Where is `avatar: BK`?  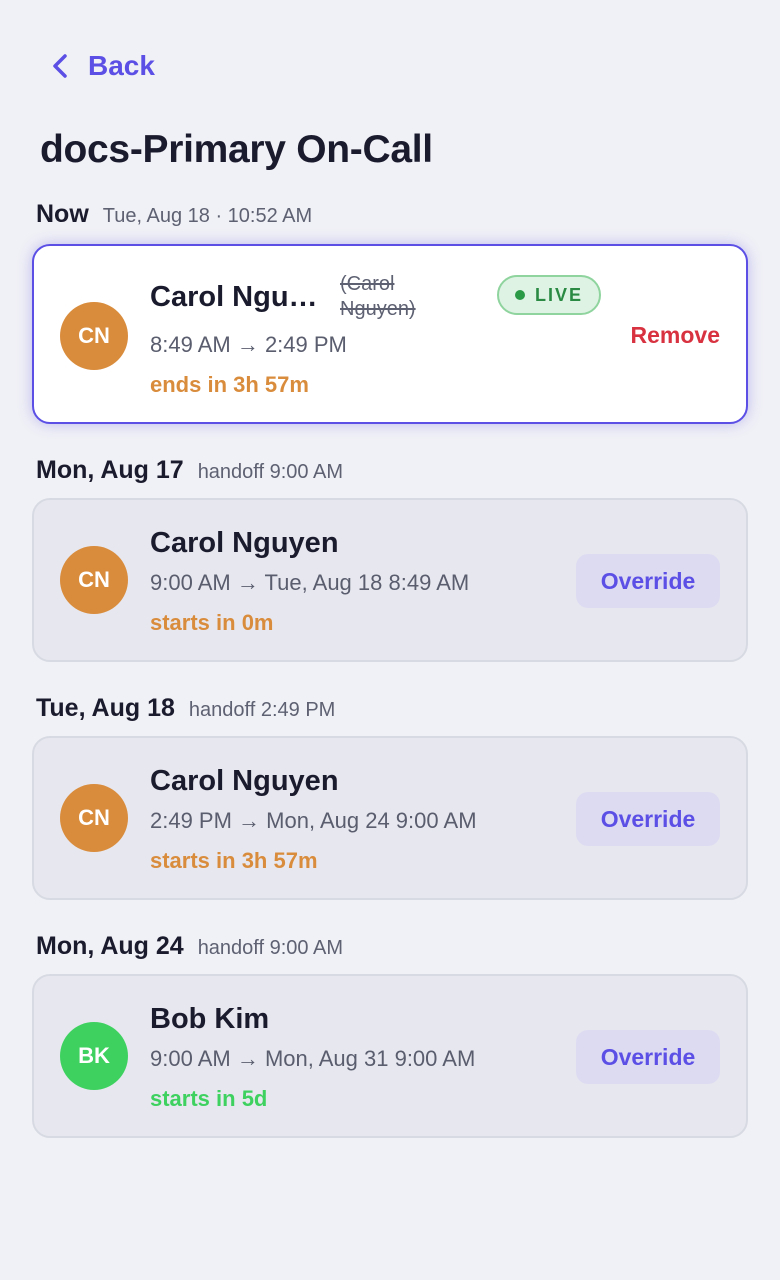 avatar: BK is located at coordinates (94, 1056).